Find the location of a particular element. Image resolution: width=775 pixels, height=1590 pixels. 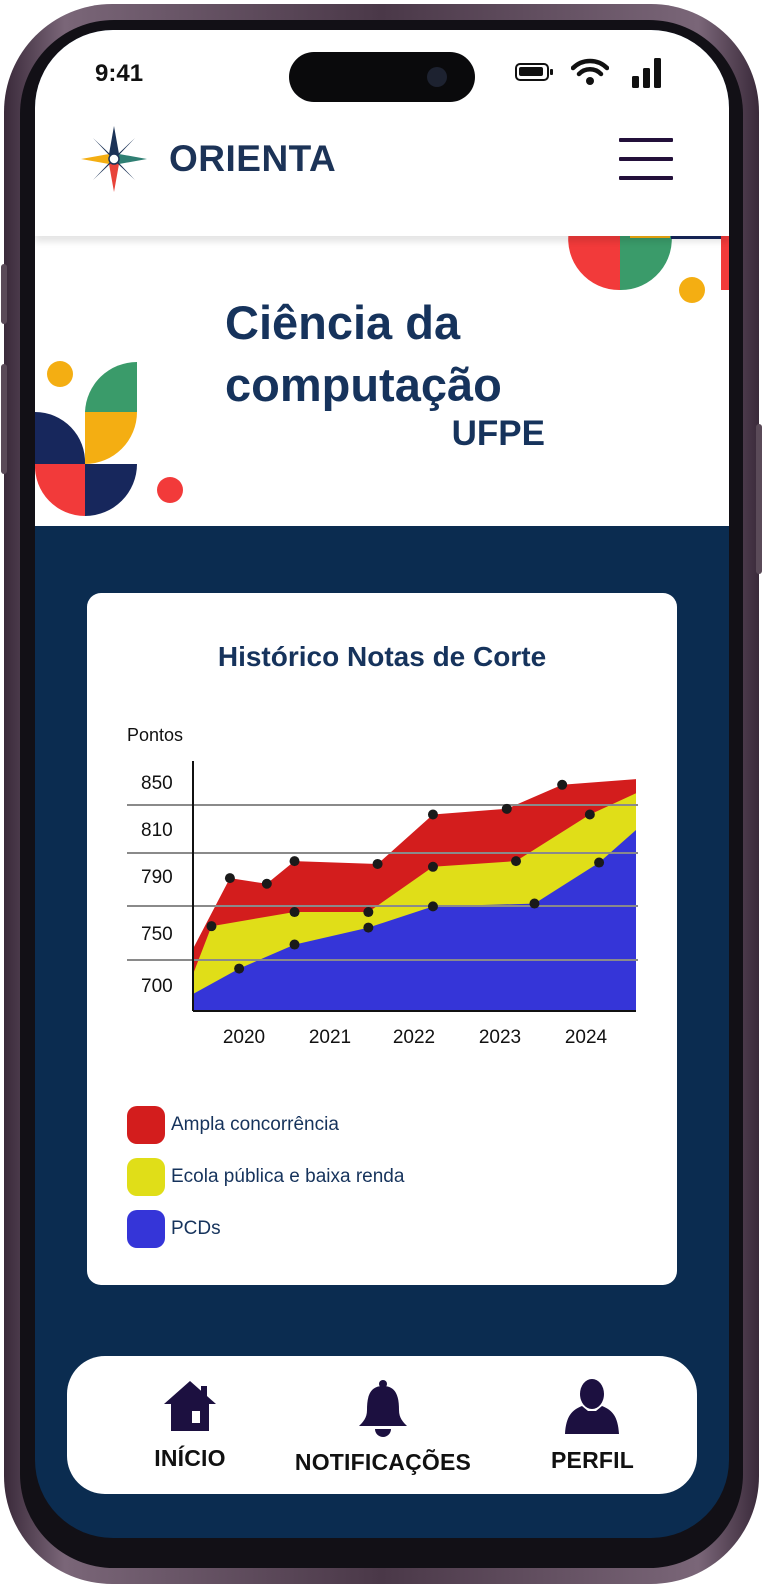

x-tick-label: 2020 is located at coordinates (244, 1037).